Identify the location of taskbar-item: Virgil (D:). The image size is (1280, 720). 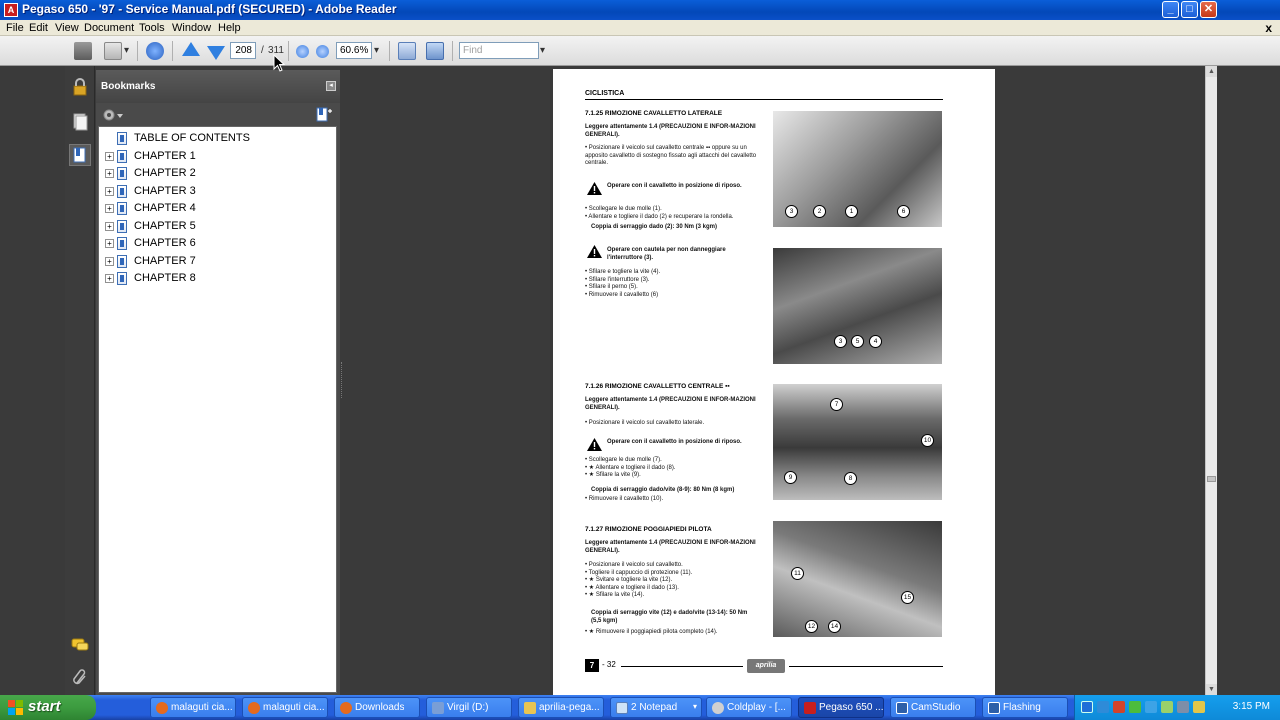
(469, 707).